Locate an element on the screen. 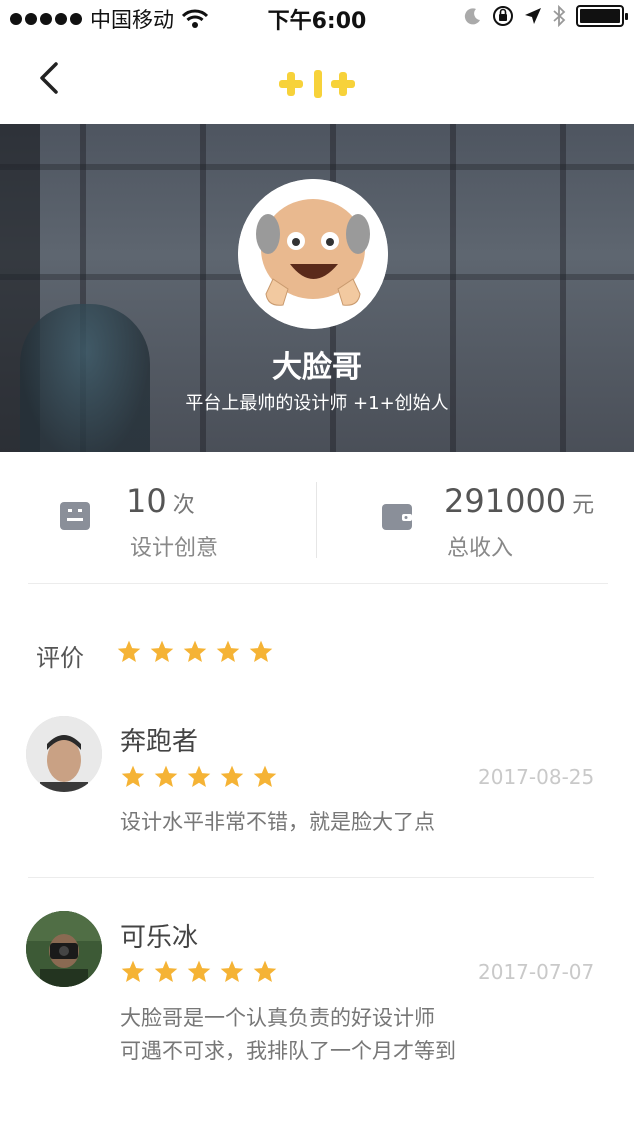 The image size is (634, 1130). reviewer-name: 可乐冰 is located at coordinates (159, 938).